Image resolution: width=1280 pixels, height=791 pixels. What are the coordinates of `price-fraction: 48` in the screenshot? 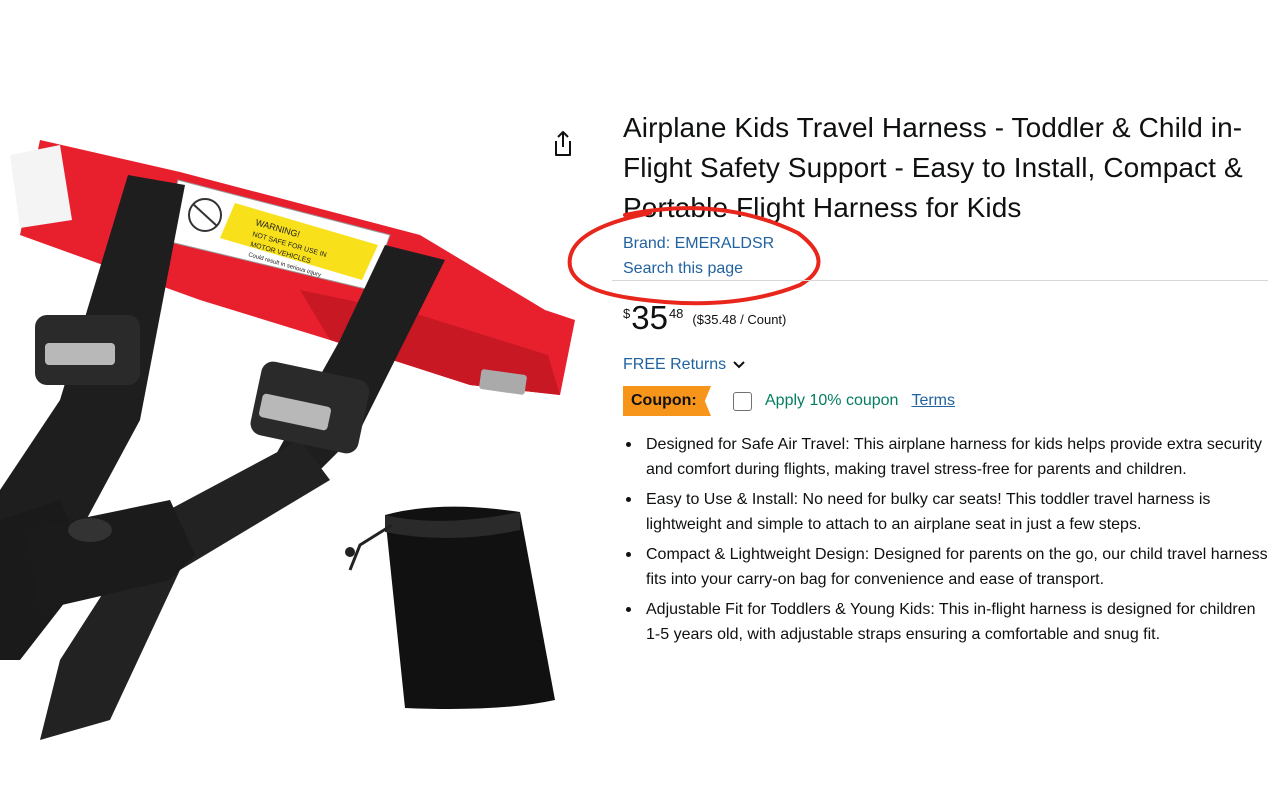 It's located at (676, 313).